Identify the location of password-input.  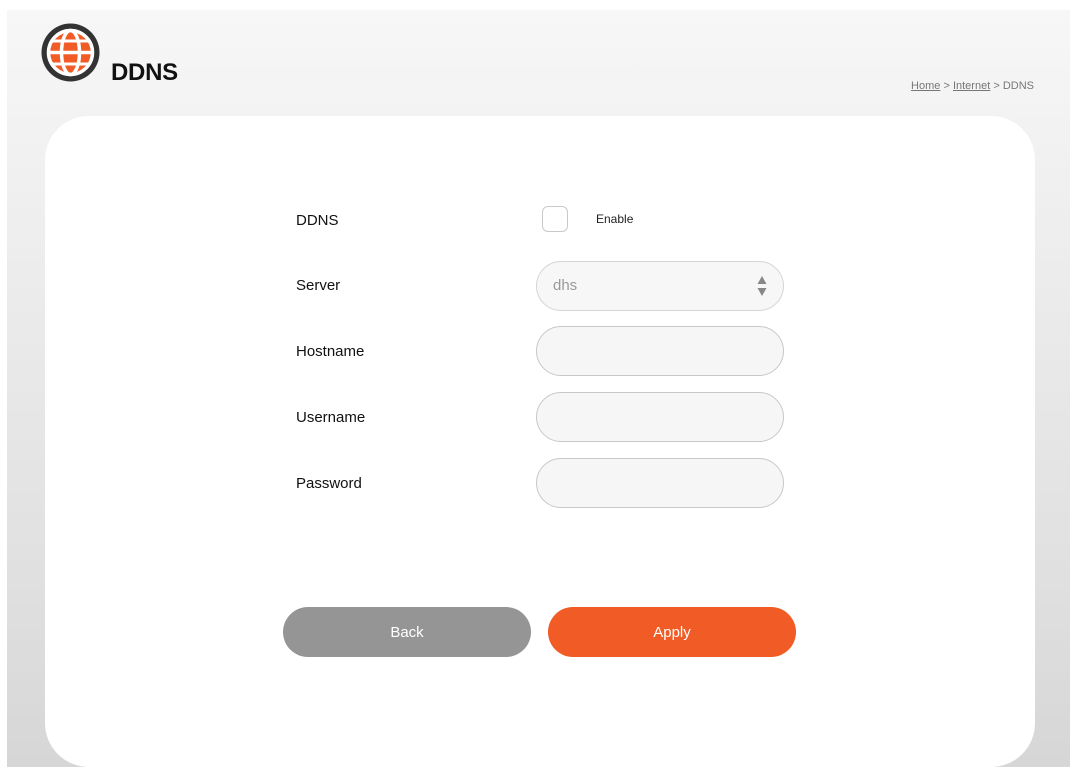
(660, 483).